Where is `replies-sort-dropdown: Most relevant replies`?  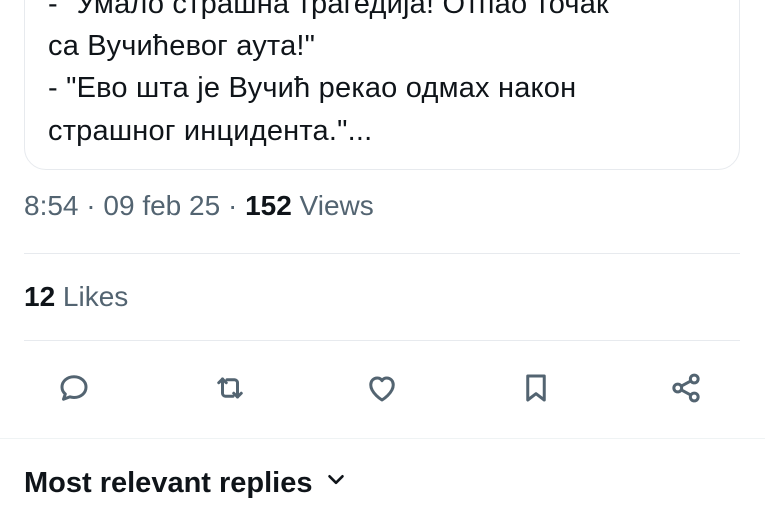
replies-sort-dropdown: Most relevant replies is located at coordinates (186, 483).